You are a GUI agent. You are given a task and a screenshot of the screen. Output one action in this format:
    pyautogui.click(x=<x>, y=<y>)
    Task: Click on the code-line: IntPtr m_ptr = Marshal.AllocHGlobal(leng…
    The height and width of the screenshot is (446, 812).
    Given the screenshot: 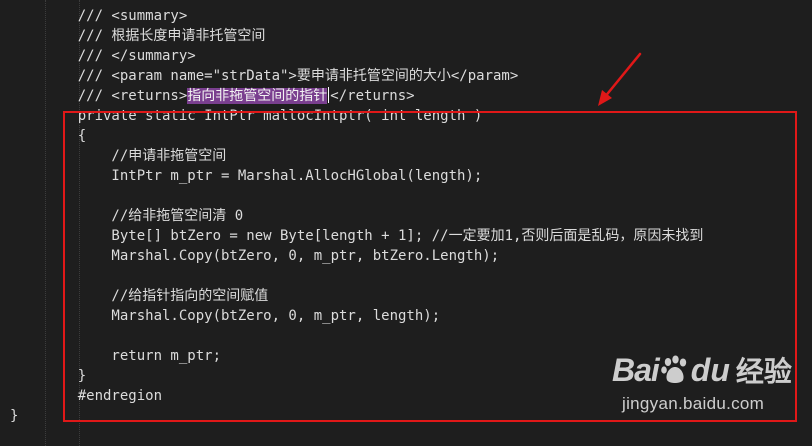 What is the action you would take?
    pyautogui.click(x=263, y=176)
    